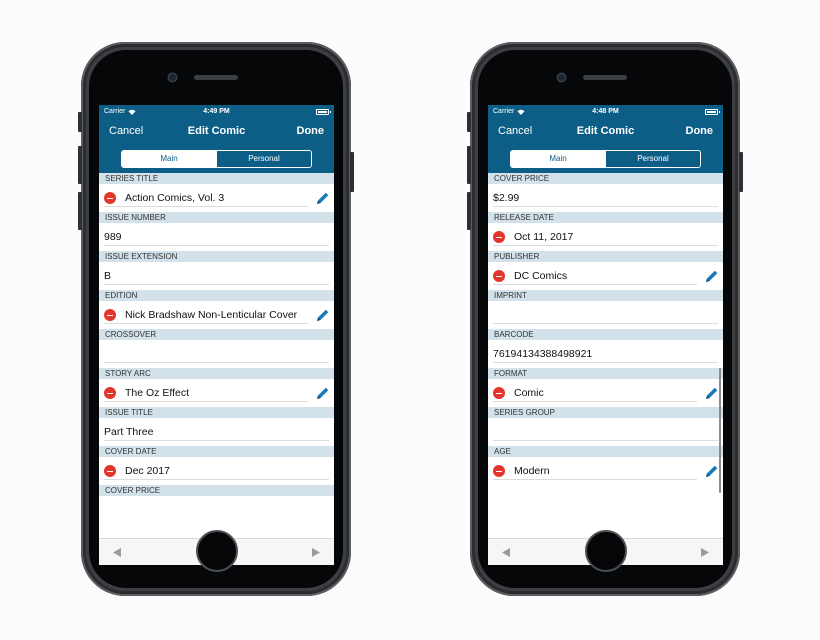  What do you see at coordinates (211, 315) in the screenshot?
I see `field-value: Nick Bradshaw Non-Lenticular Cover` at bounding box center [211, 315].